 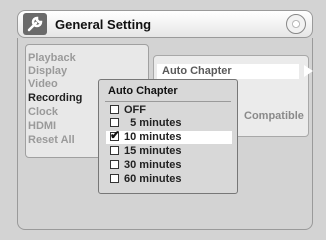 I want to click on menu-item-video: Video, so click(x=43, y=84).